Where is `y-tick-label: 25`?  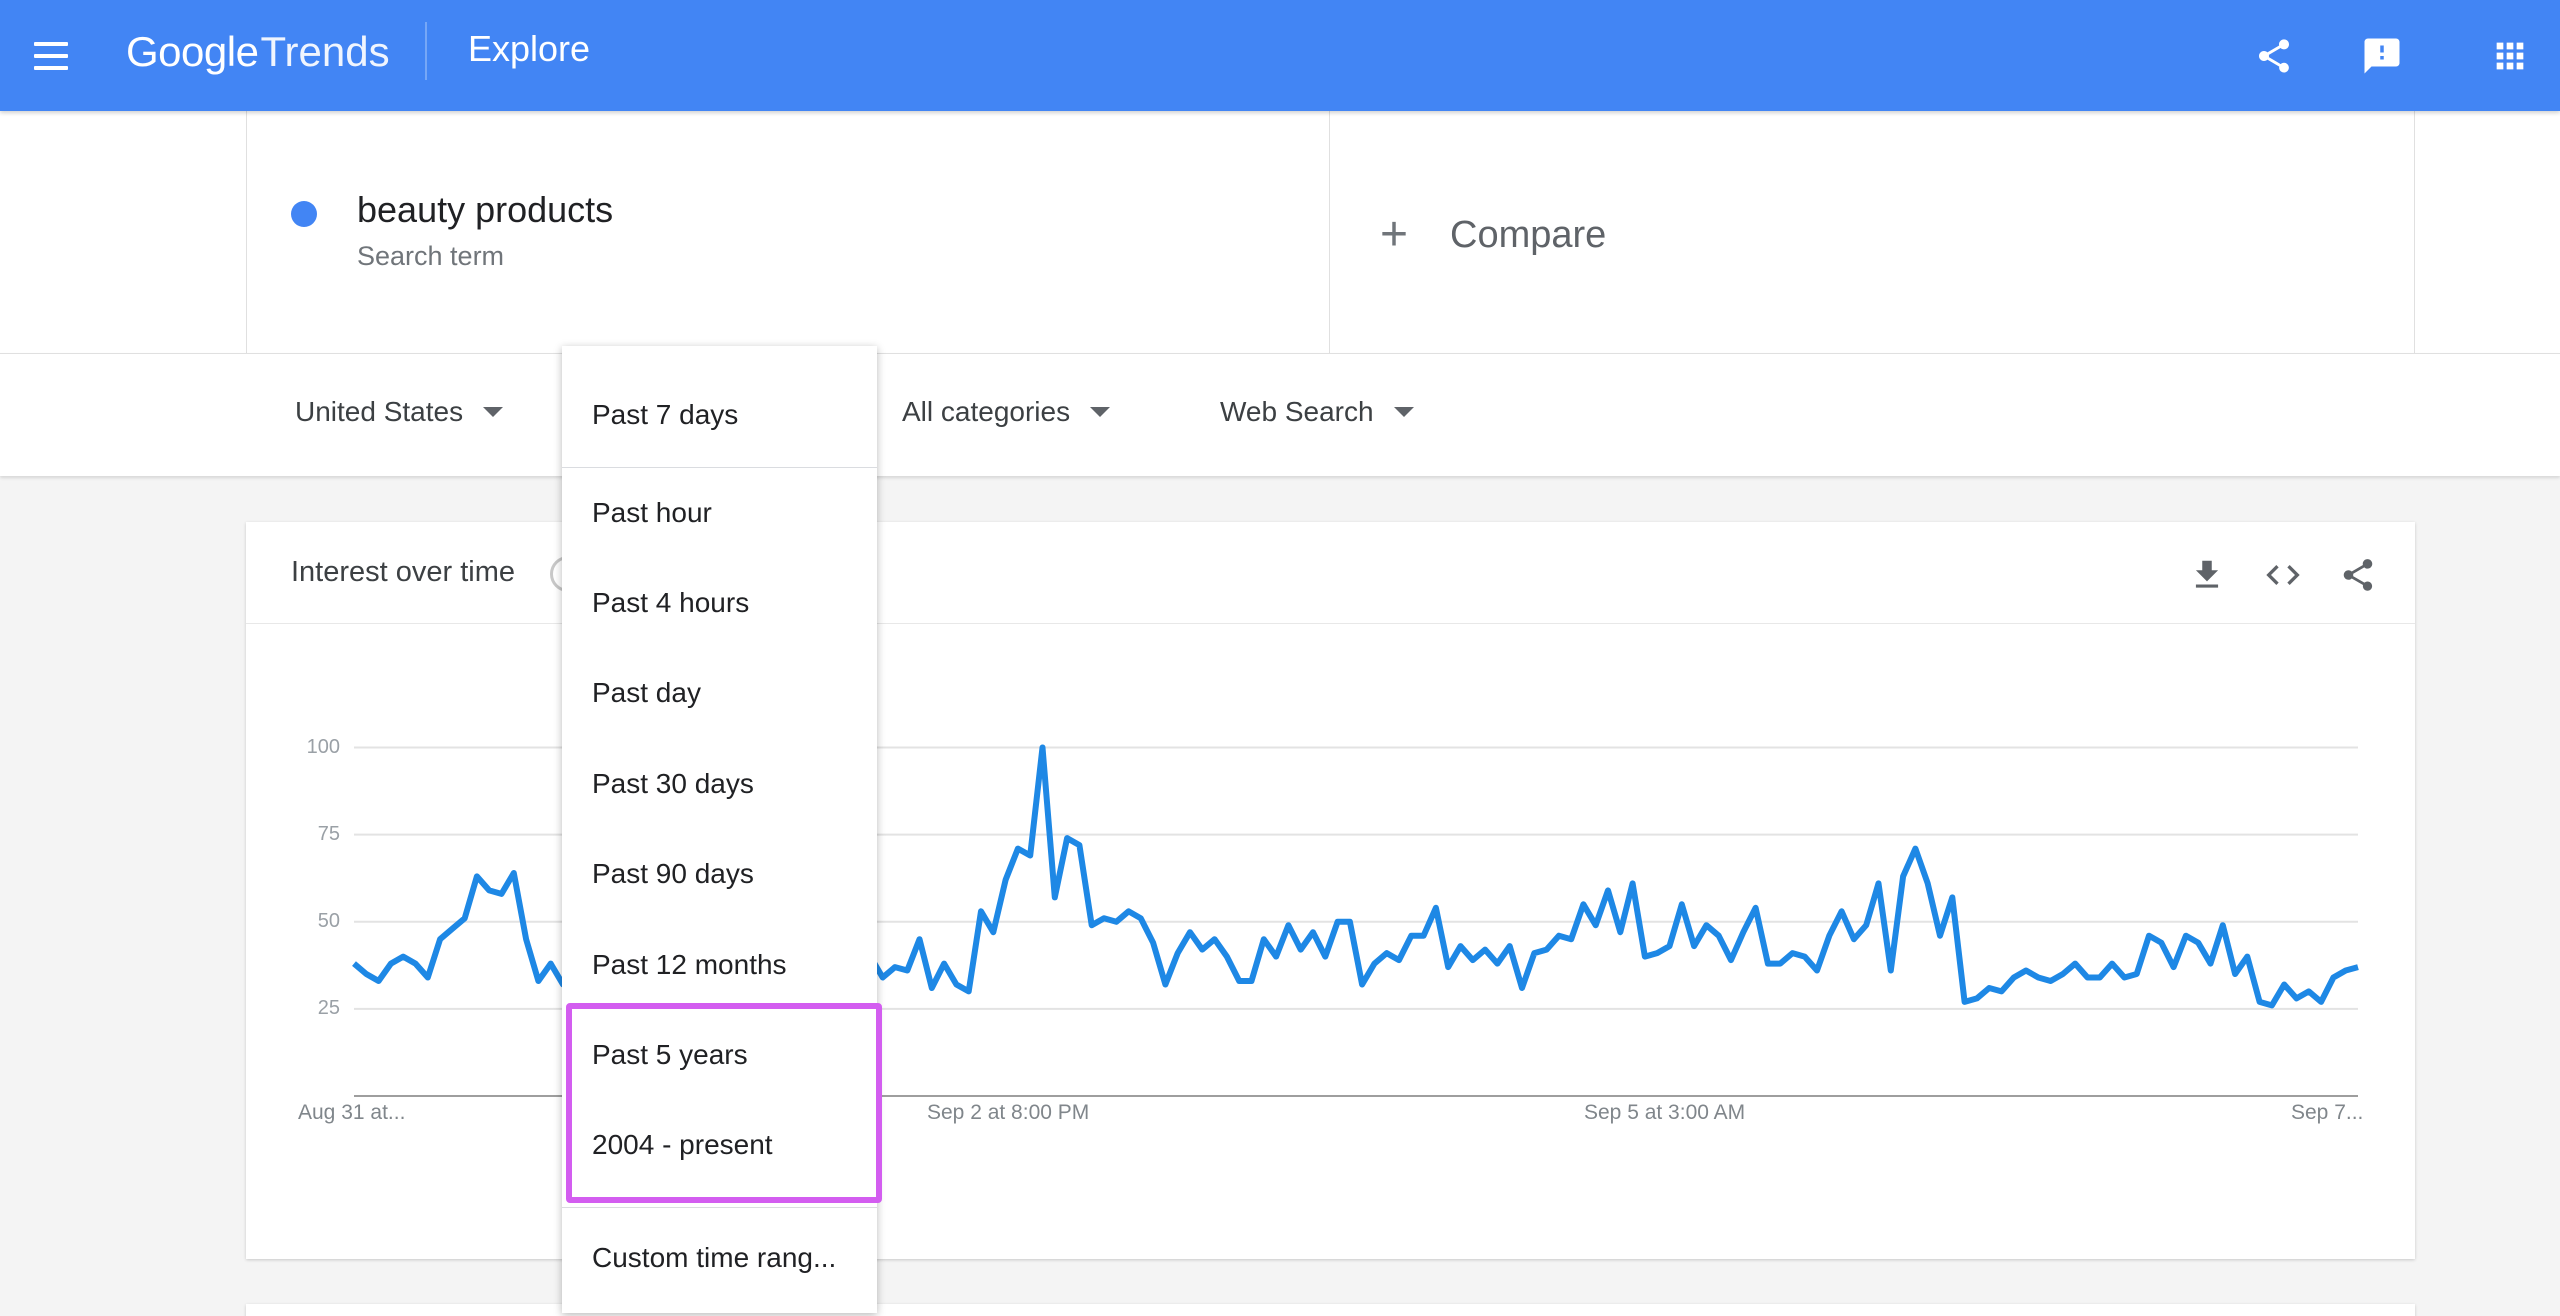
y-tick-label: 25 is located at coordinates (328, 1008).